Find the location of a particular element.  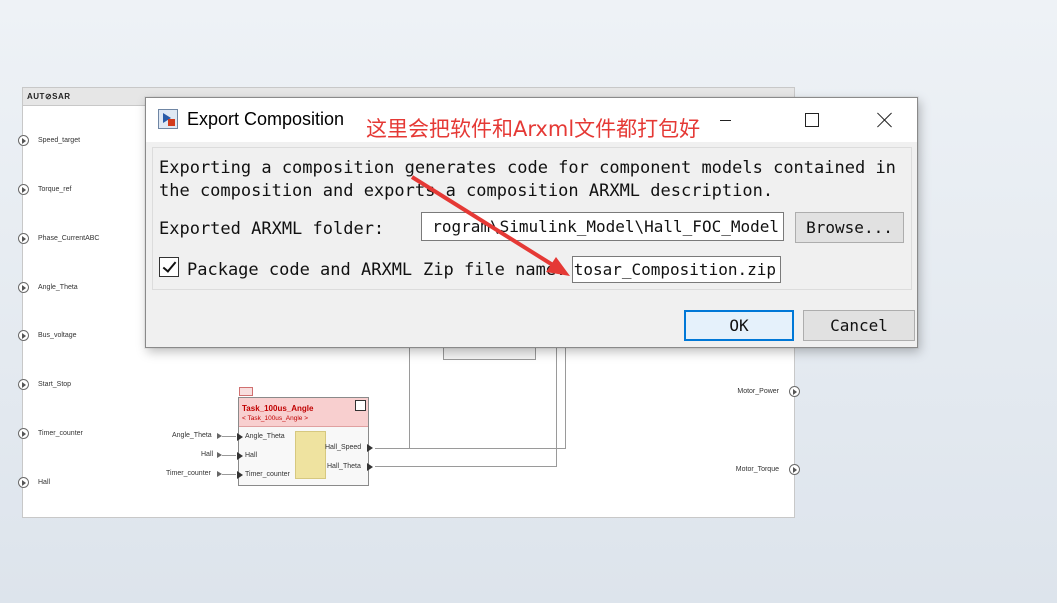

block-output-port: Hall_Theta is located at coordinates (344, 466).